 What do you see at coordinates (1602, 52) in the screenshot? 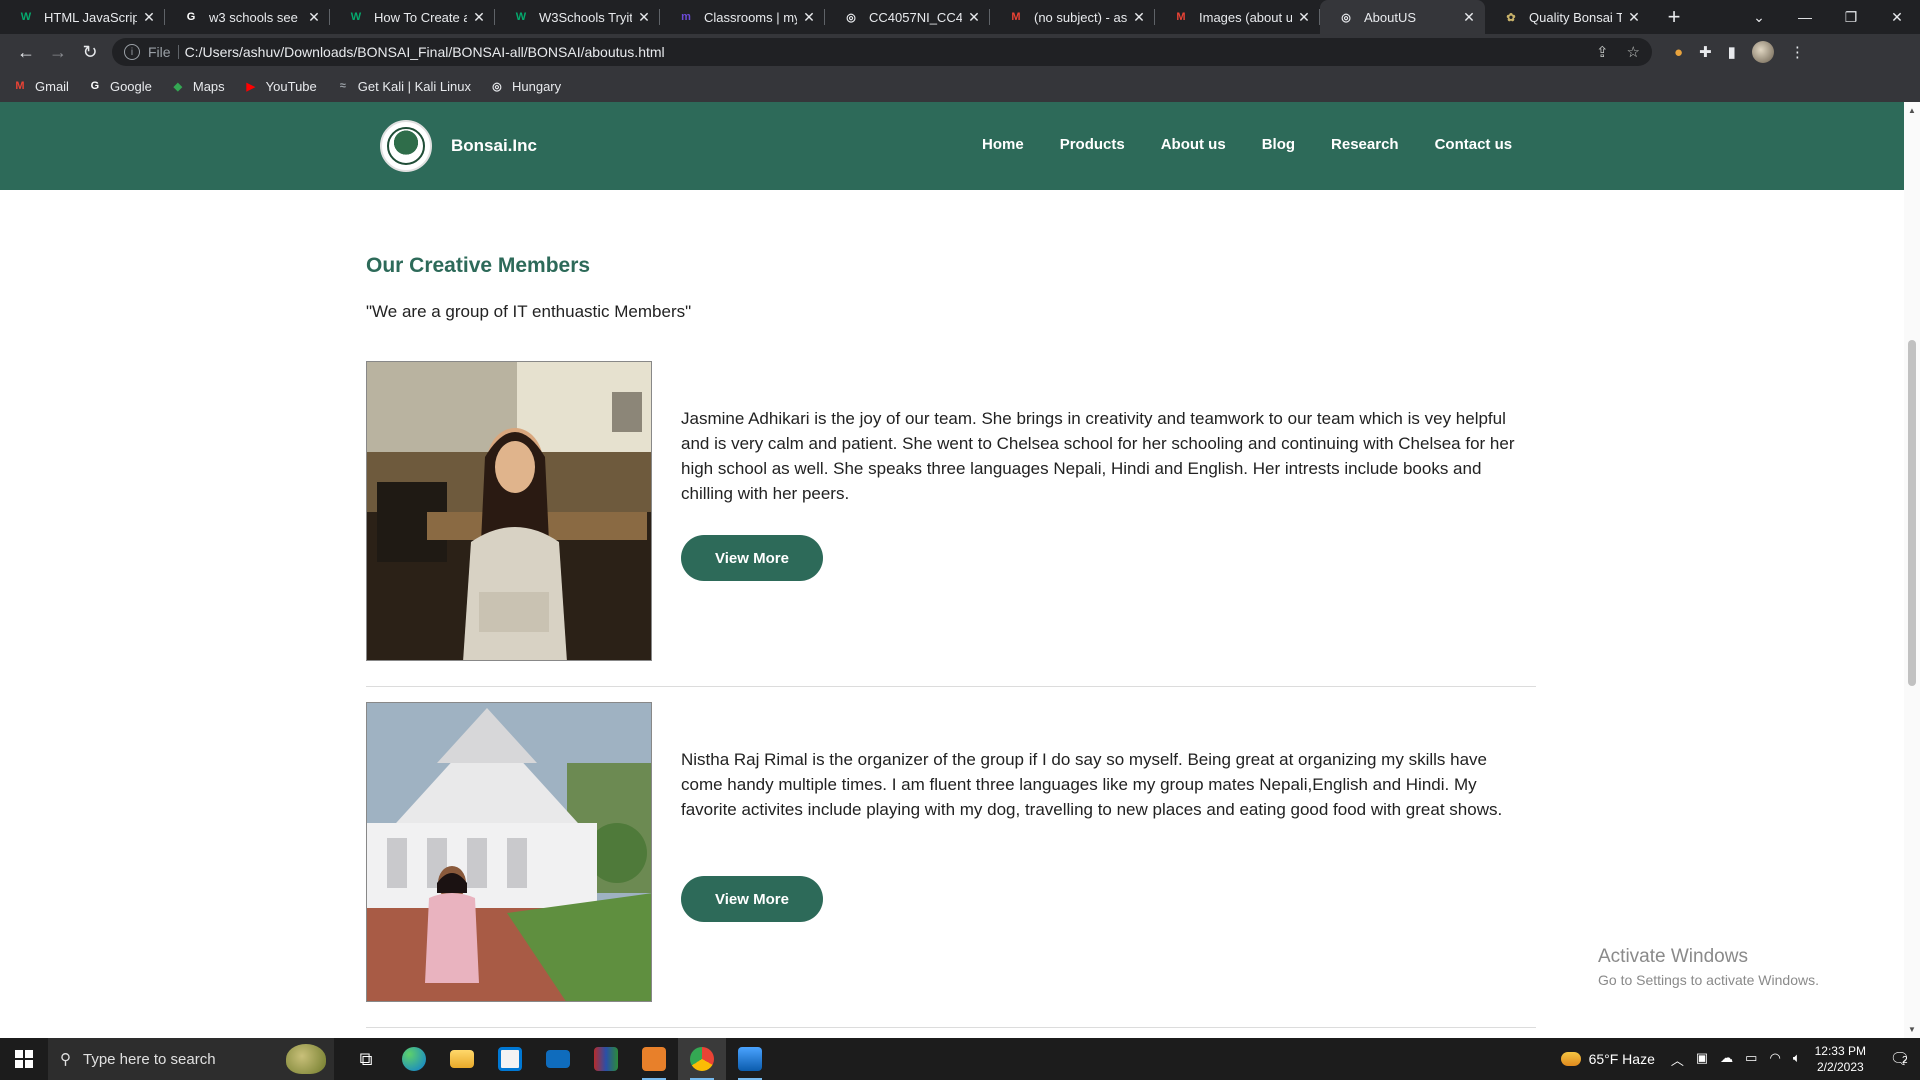
I see `share-icon: ⇪` at bounding box center [1602, 52].